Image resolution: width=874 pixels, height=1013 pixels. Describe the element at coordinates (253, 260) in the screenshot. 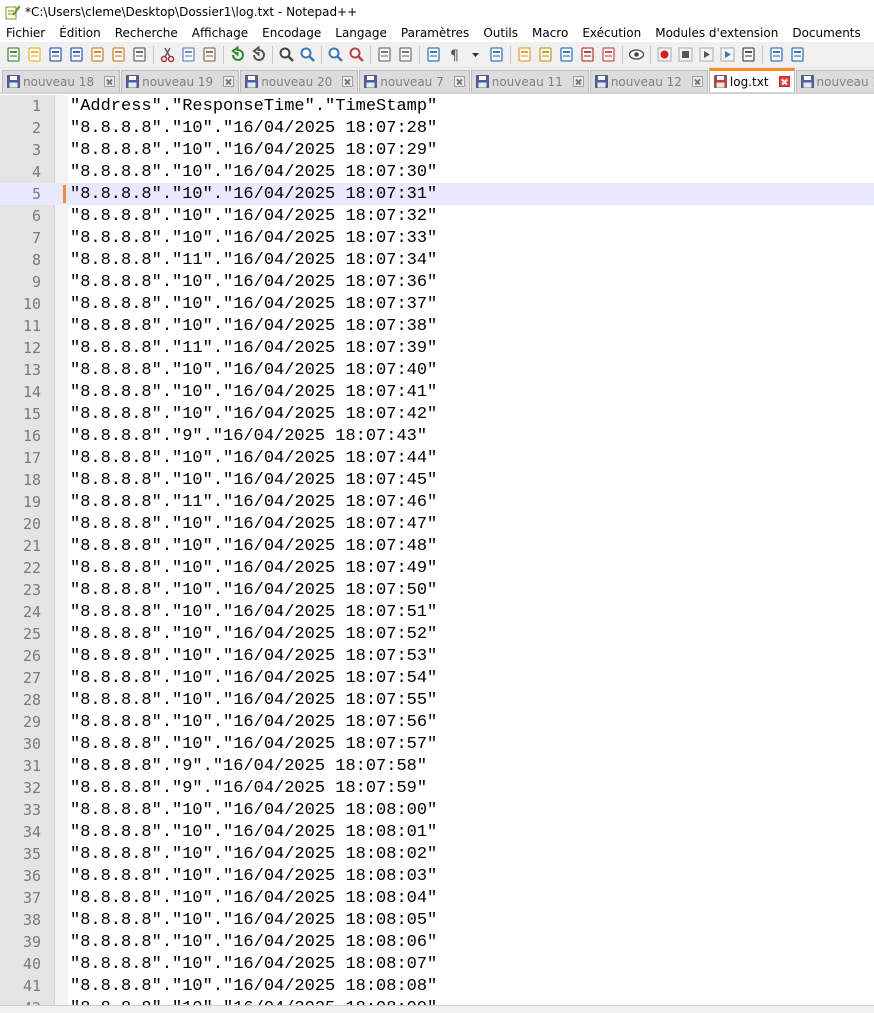

I see `line-text: "8.8.8.8"."11"."16/04/2025 18:07:34"` at that location.